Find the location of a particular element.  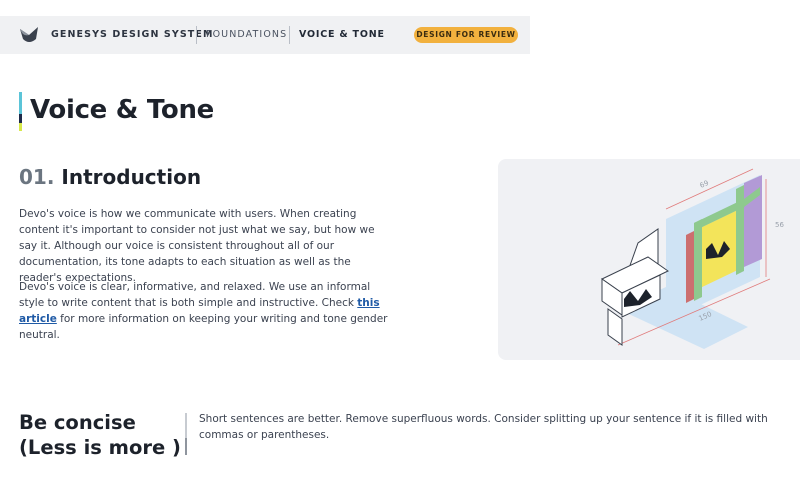

page-title: Voice & Tone is located at coordinates (122, 110).